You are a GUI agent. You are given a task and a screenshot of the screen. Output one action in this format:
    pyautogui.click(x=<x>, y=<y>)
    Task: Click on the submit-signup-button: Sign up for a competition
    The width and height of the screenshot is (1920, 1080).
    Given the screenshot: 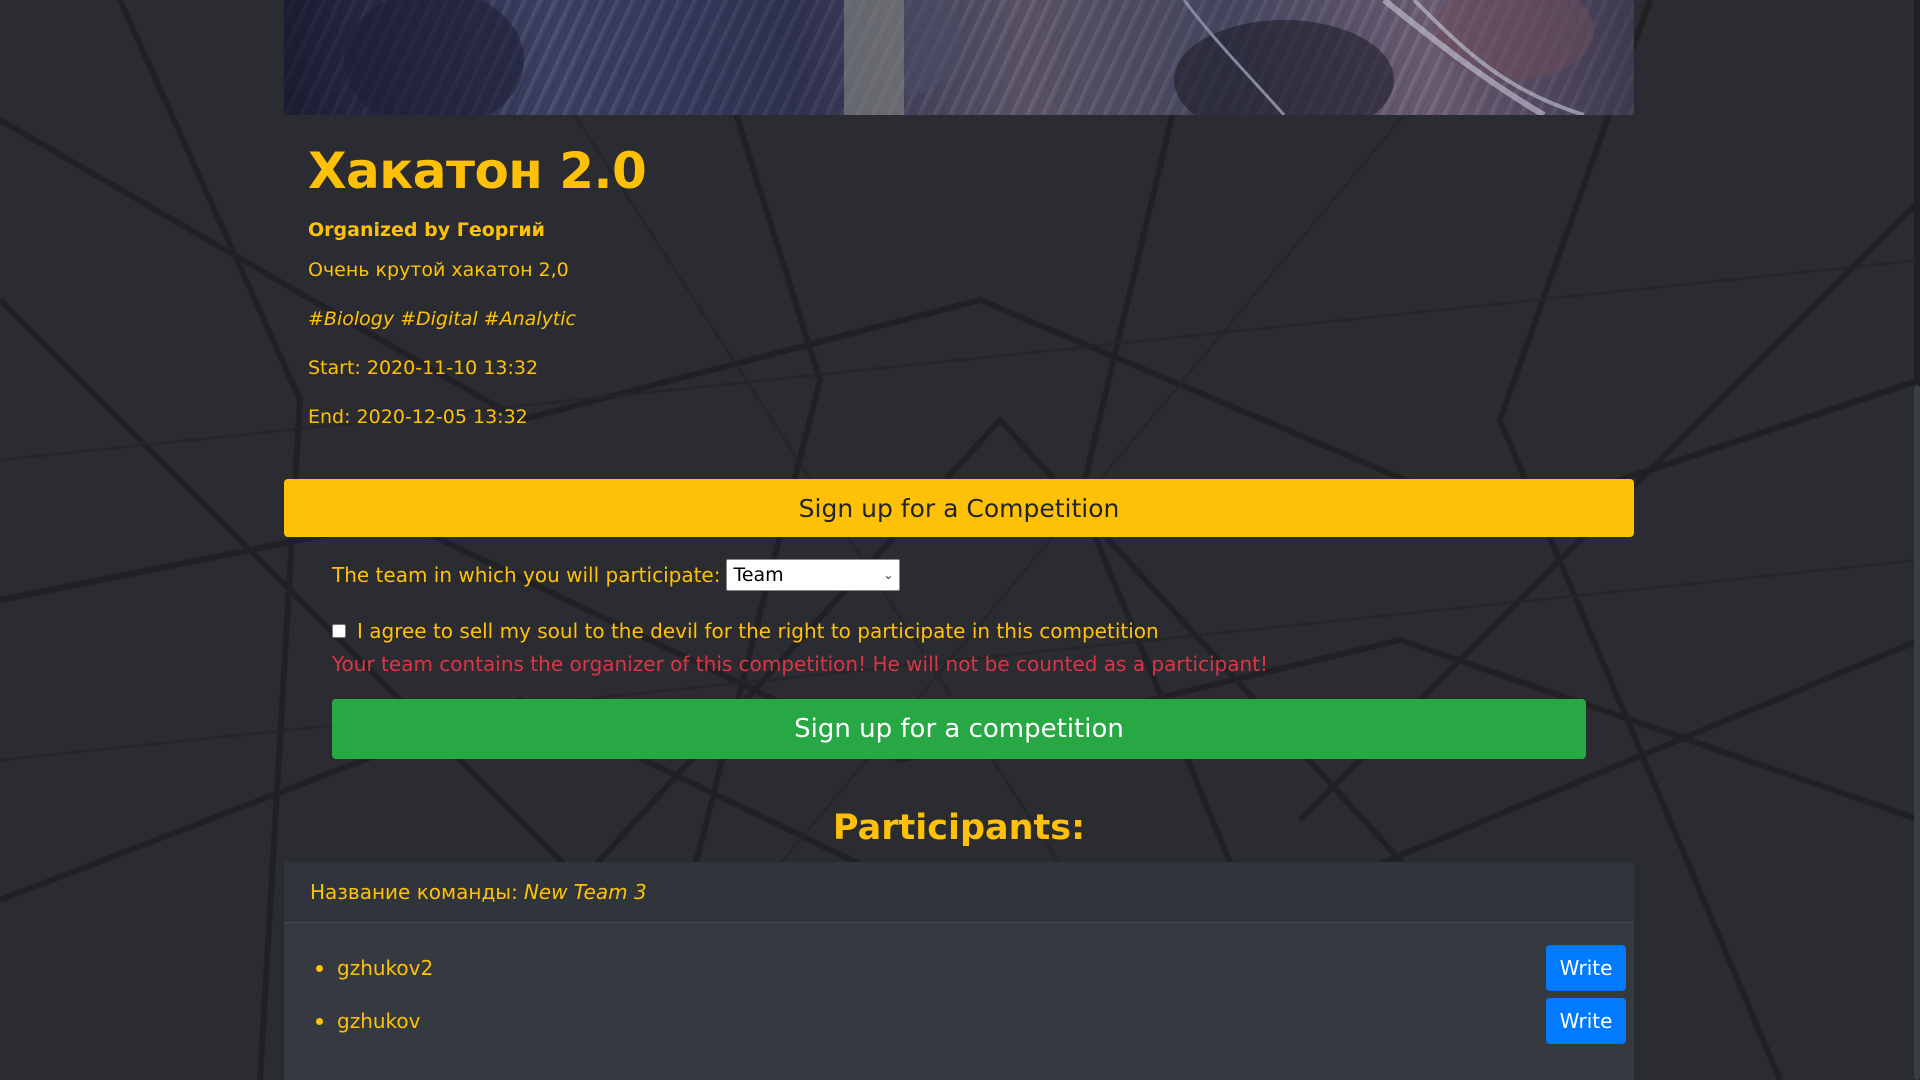 What is the action you would take?
    pyautogui.click(x=959, y=729)
    